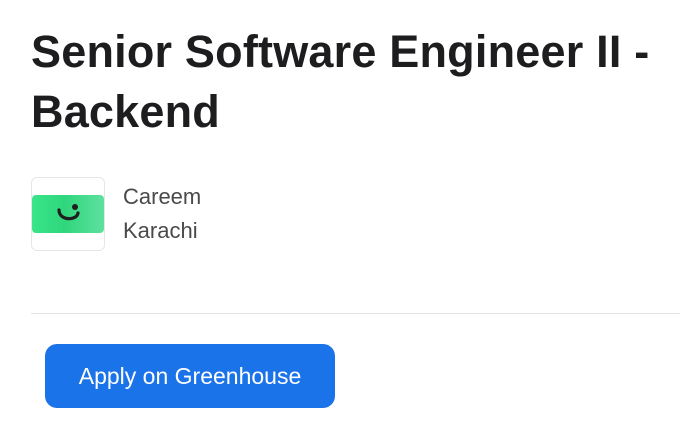  I want to click on divider, so click(355, 313).